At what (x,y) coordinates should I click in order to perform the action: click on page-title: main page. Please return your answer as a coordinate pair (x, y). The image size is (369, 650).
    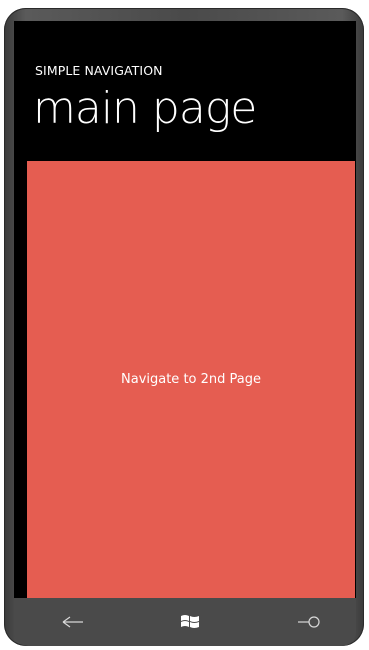
    Looking at the image, I should click on (145, 108).